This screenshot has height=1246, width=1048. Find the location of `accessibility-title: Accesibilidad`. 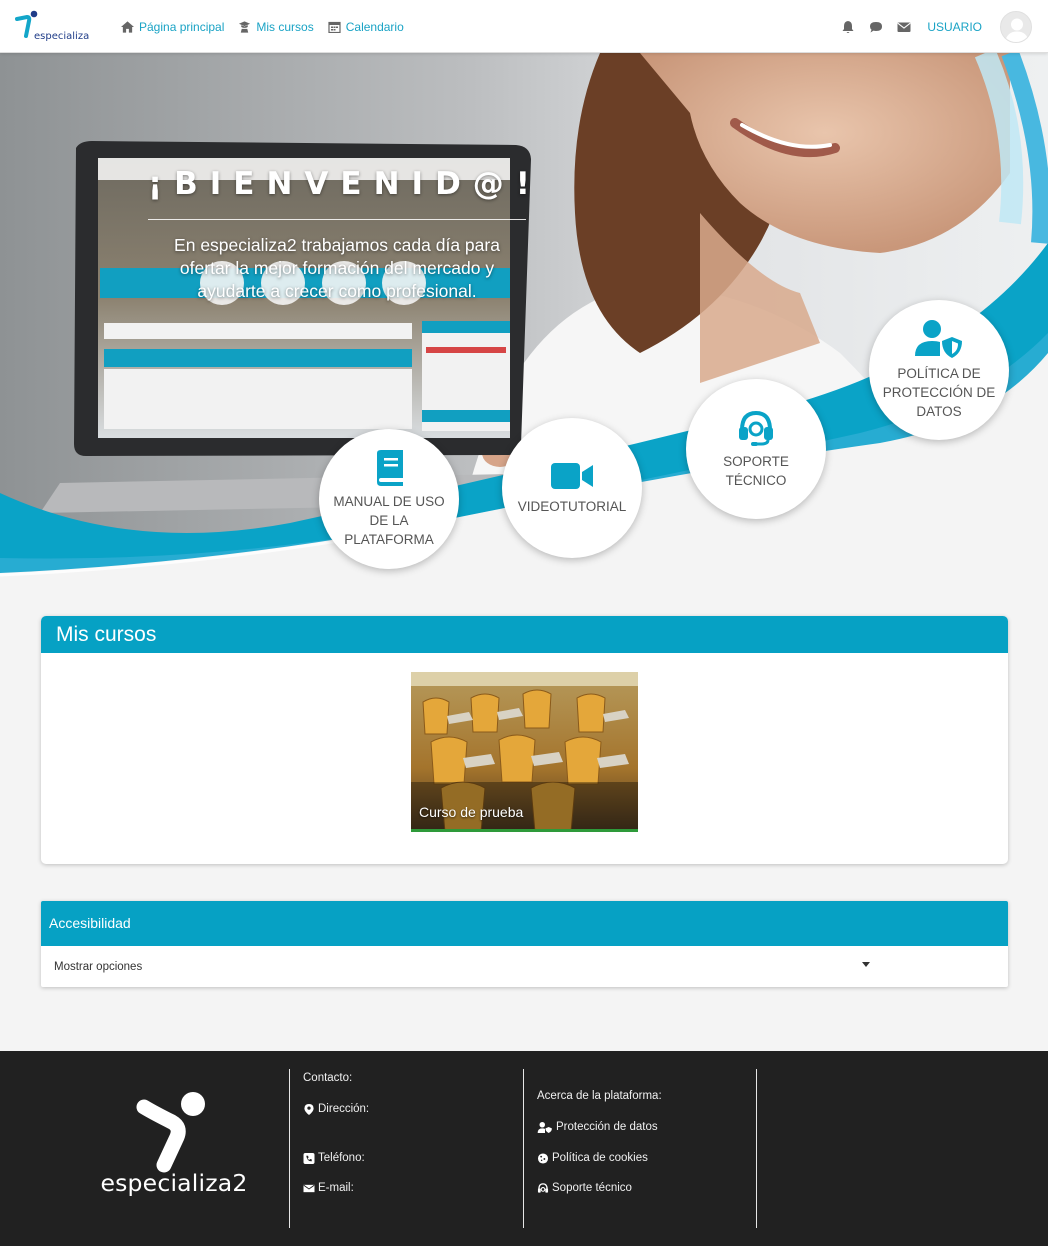

accessibility-title: Accesibilidad is located at coordinates (524, 923).